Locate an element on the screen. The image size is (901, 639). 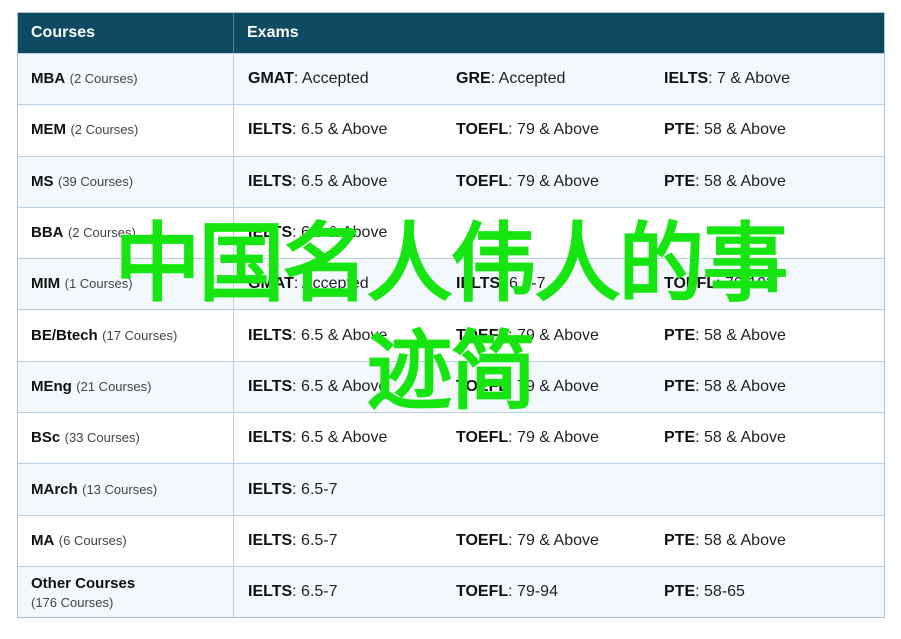
course-cell: MA (6 Courses) is located at coordinates (126, 540).